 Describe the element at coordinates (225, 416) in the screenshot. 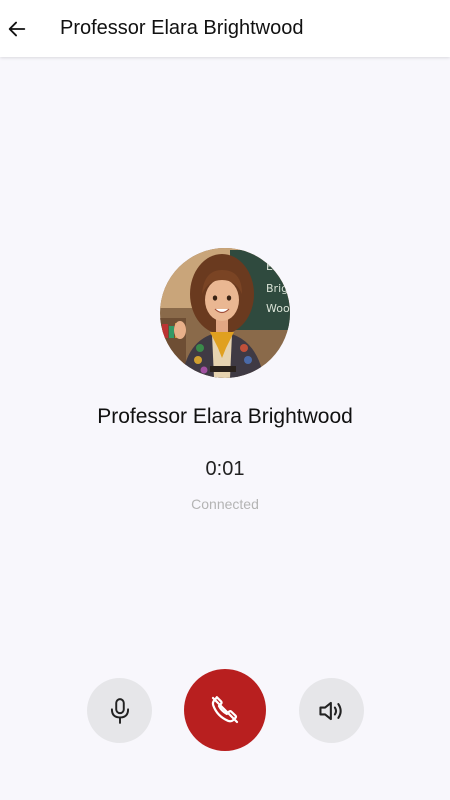

I see `caller-name: Professor Elara Brightwood` at that location.